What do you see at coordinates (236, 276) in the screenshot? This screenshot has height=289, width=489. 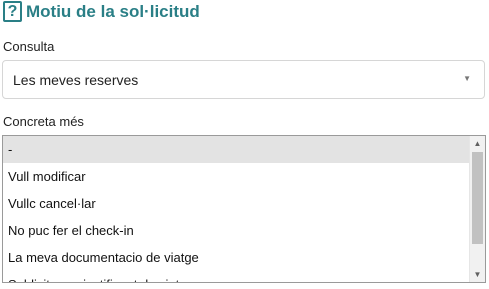 I see `list-item: Sol·licitar un justificant de viatge` at bounding box center [236, 276].